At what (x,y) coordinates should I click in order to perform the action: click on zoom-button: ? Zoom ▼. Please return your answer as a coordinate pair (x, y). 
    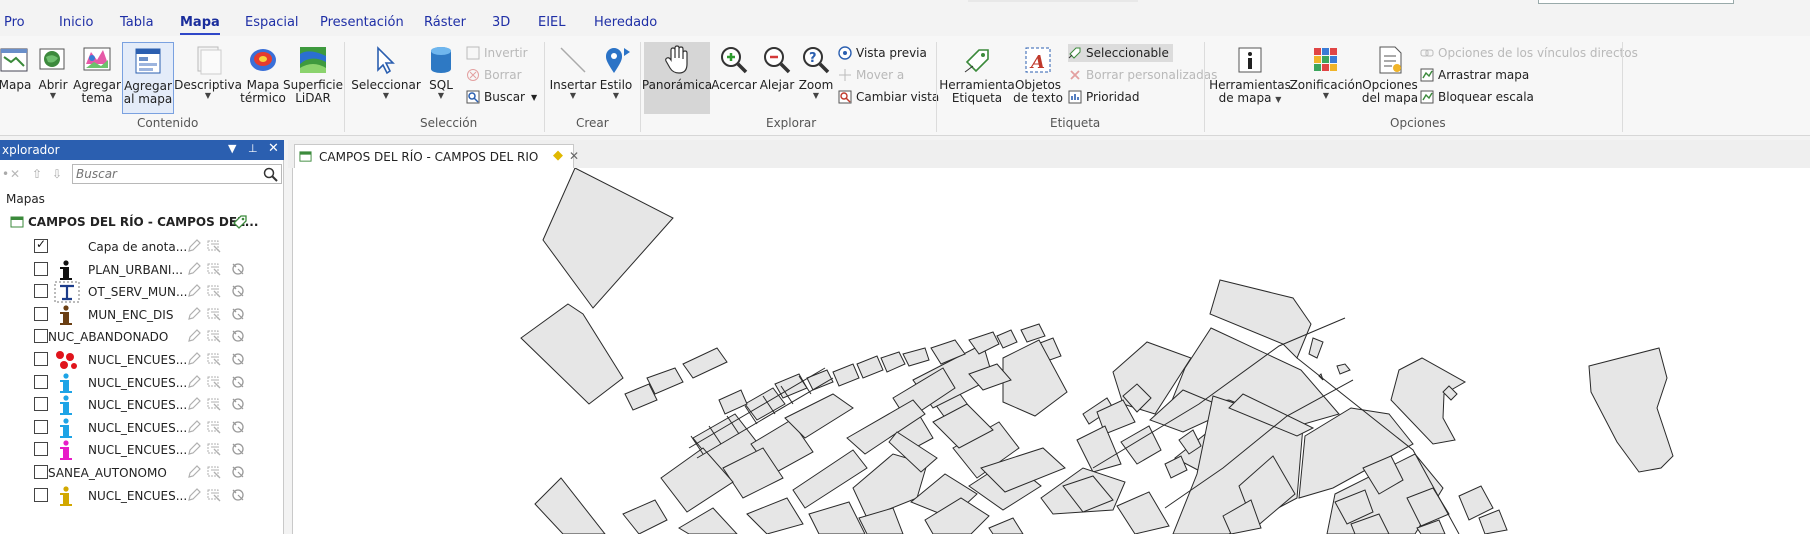
    Looking at the image, I should click on (816, 78).